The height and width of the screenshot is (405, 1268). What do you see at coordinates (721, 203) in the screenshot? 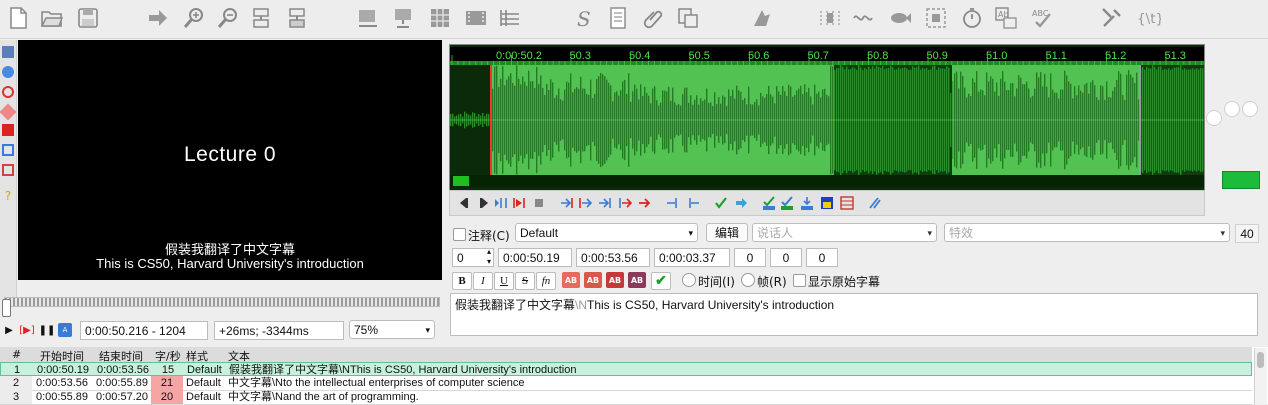
I see `commit-icon` at bounding box center [721, 203].